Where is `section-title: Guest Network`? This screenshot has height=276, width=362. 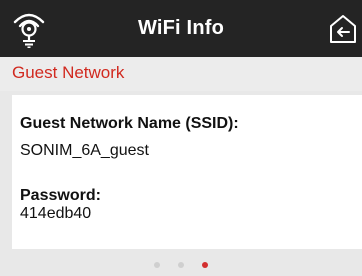
section-title: Guest Network is located at coordinates (68, 72).